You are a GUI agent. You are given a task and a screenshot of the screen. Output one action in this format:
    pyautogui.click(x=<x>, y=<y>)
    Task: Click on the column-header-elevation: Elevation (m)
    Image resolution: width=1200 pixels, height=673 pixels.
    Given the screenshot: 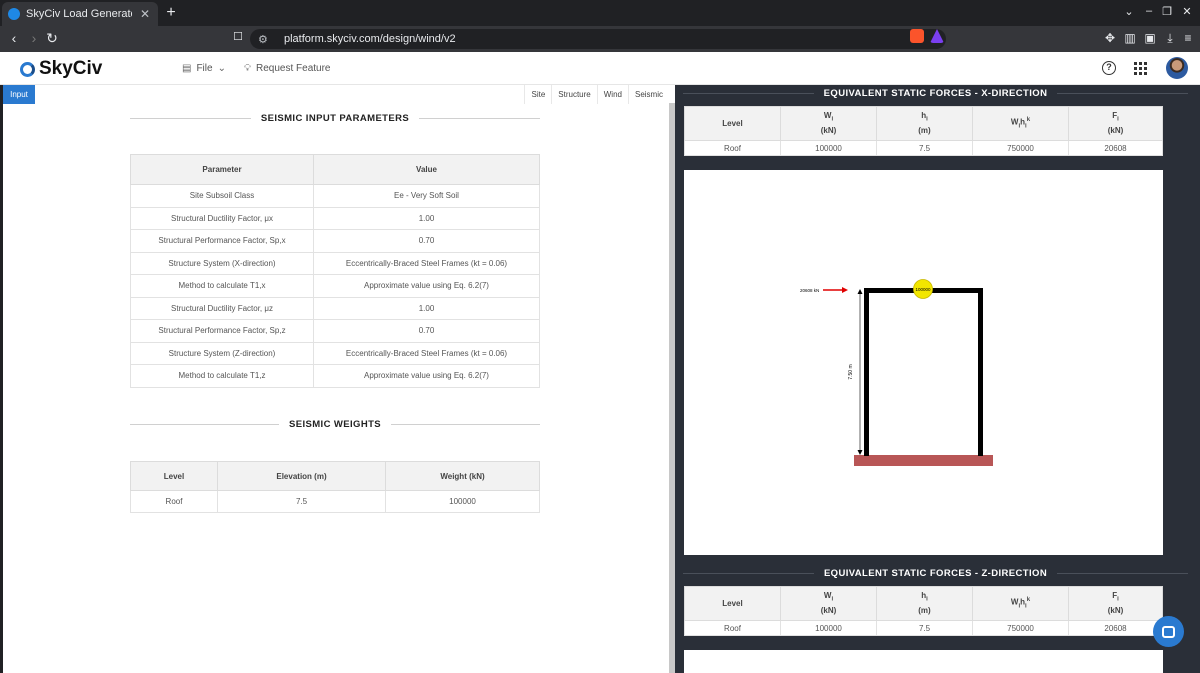 What is the action you would take?
    pyautogui.click(x=301, y=476)
    